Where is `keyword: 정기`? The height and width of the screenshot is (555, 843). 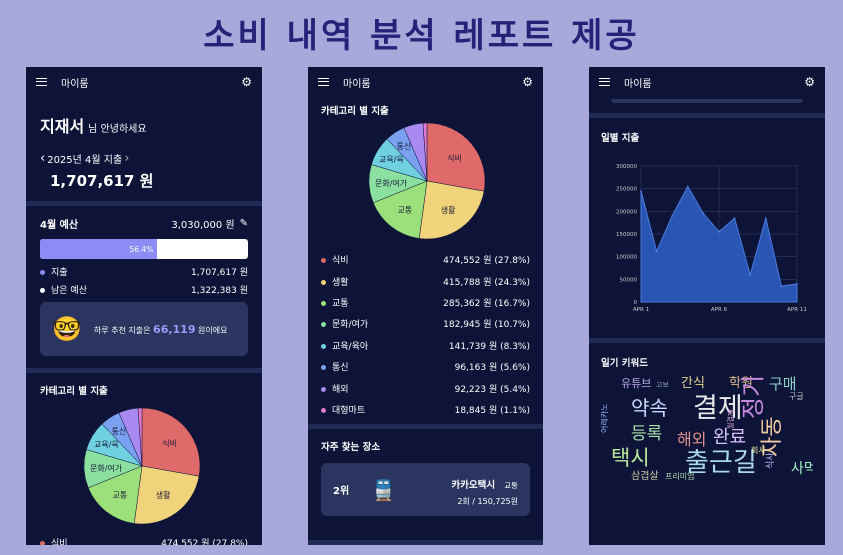 keyword: 정기 is located at coordinates (753, 397).